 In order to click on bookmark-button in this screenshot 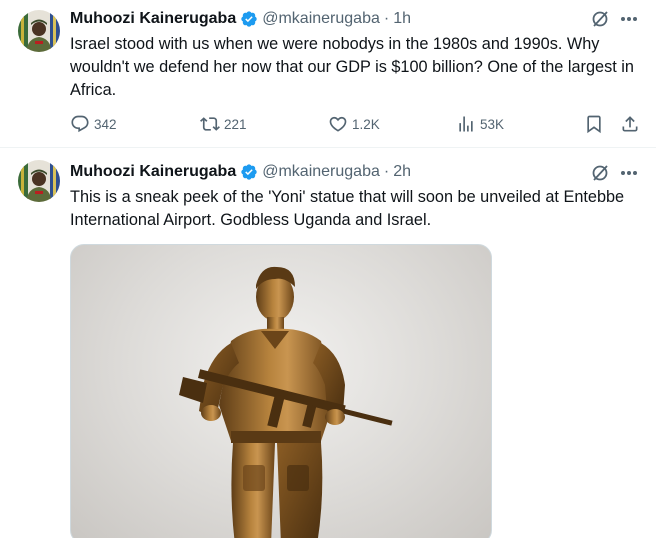, I will do `click(594, 124)`.